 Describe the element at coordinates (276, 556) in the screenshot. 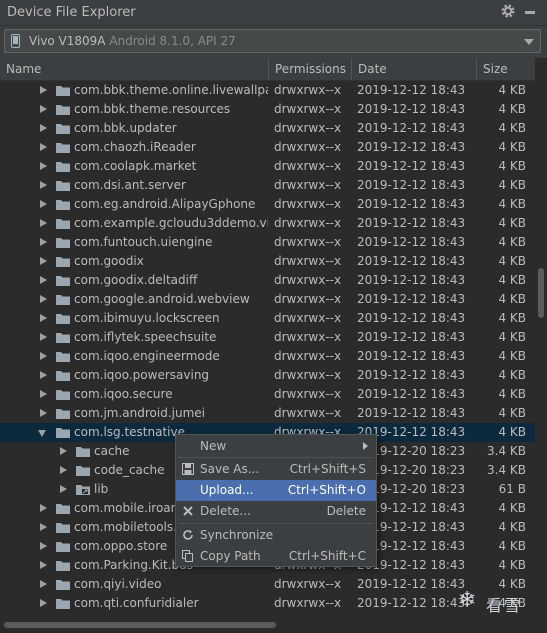

I see `menu-copy-path: Copy Path Ctrl+Shift+C` at that location.